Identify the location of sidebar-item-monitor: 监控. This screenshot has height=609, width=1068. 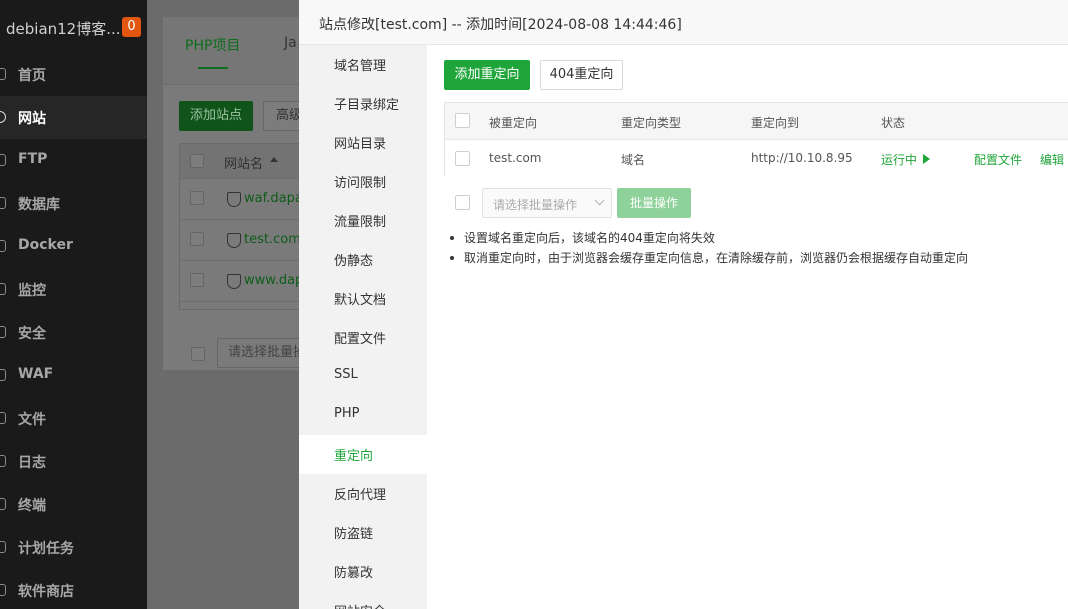
(73, 289).